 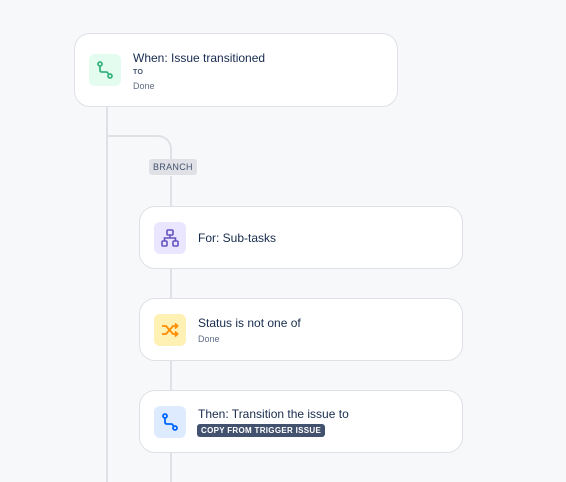 What do you see at coordinates (273, 414) in the screenshot?
I see `action-title: Then: Transition the issue to` at bounding box center [273, 414].